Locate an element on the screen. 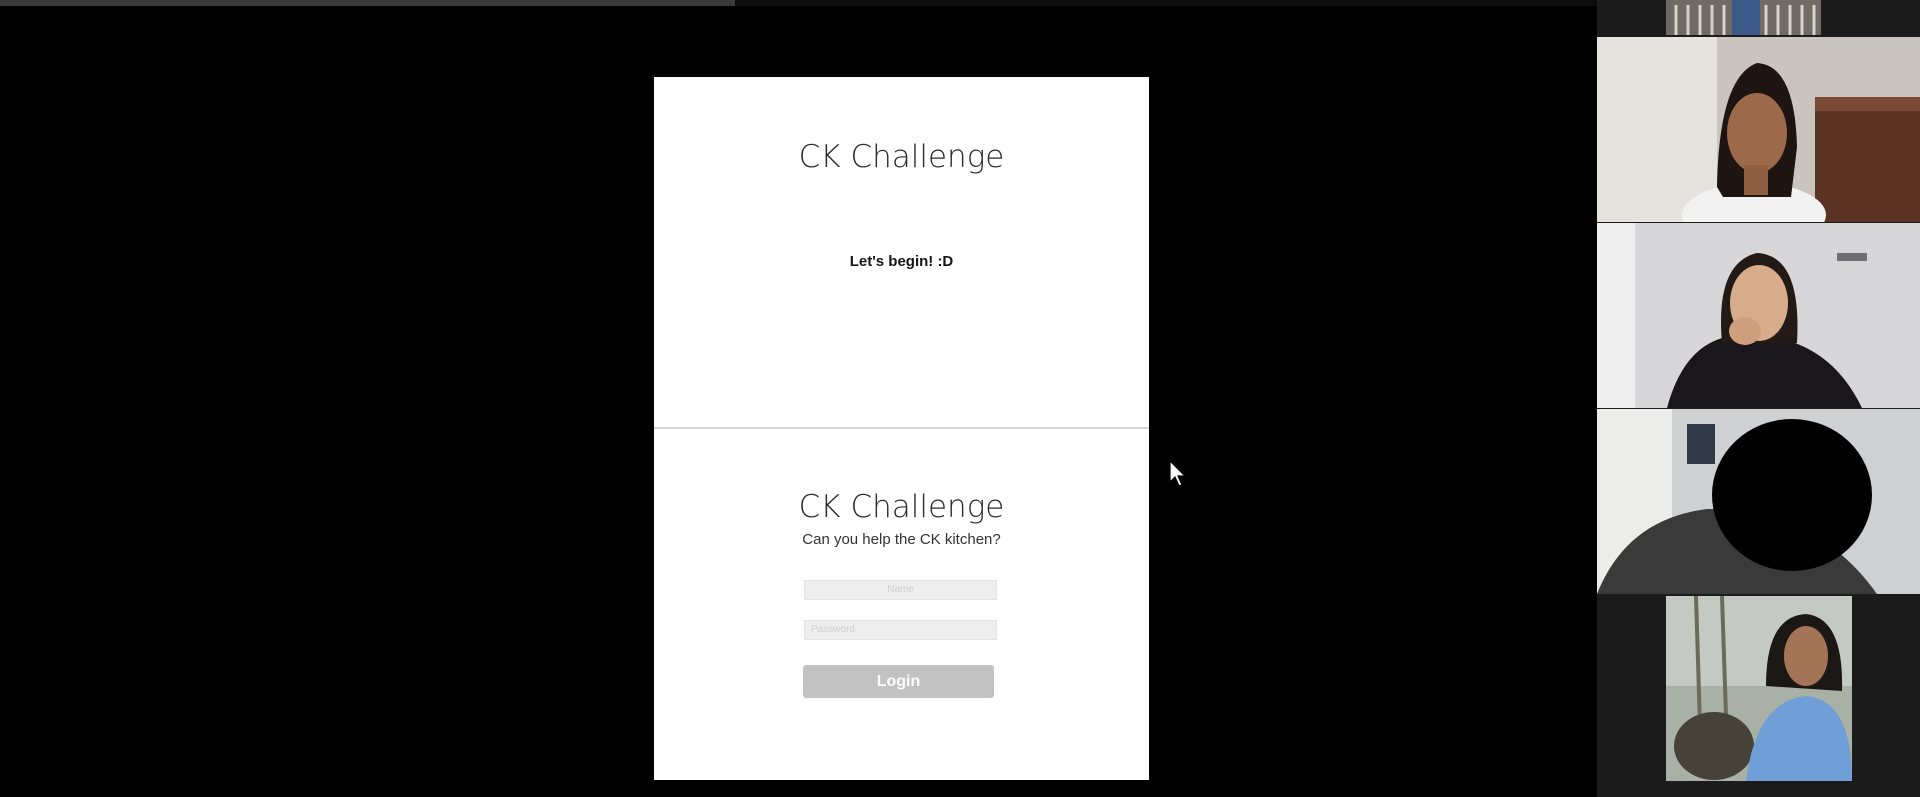 The height and width of the screenshot is (797, 1920). intro-slide-subtitle: Let's begin! :D is located at coordinates (901, 261).